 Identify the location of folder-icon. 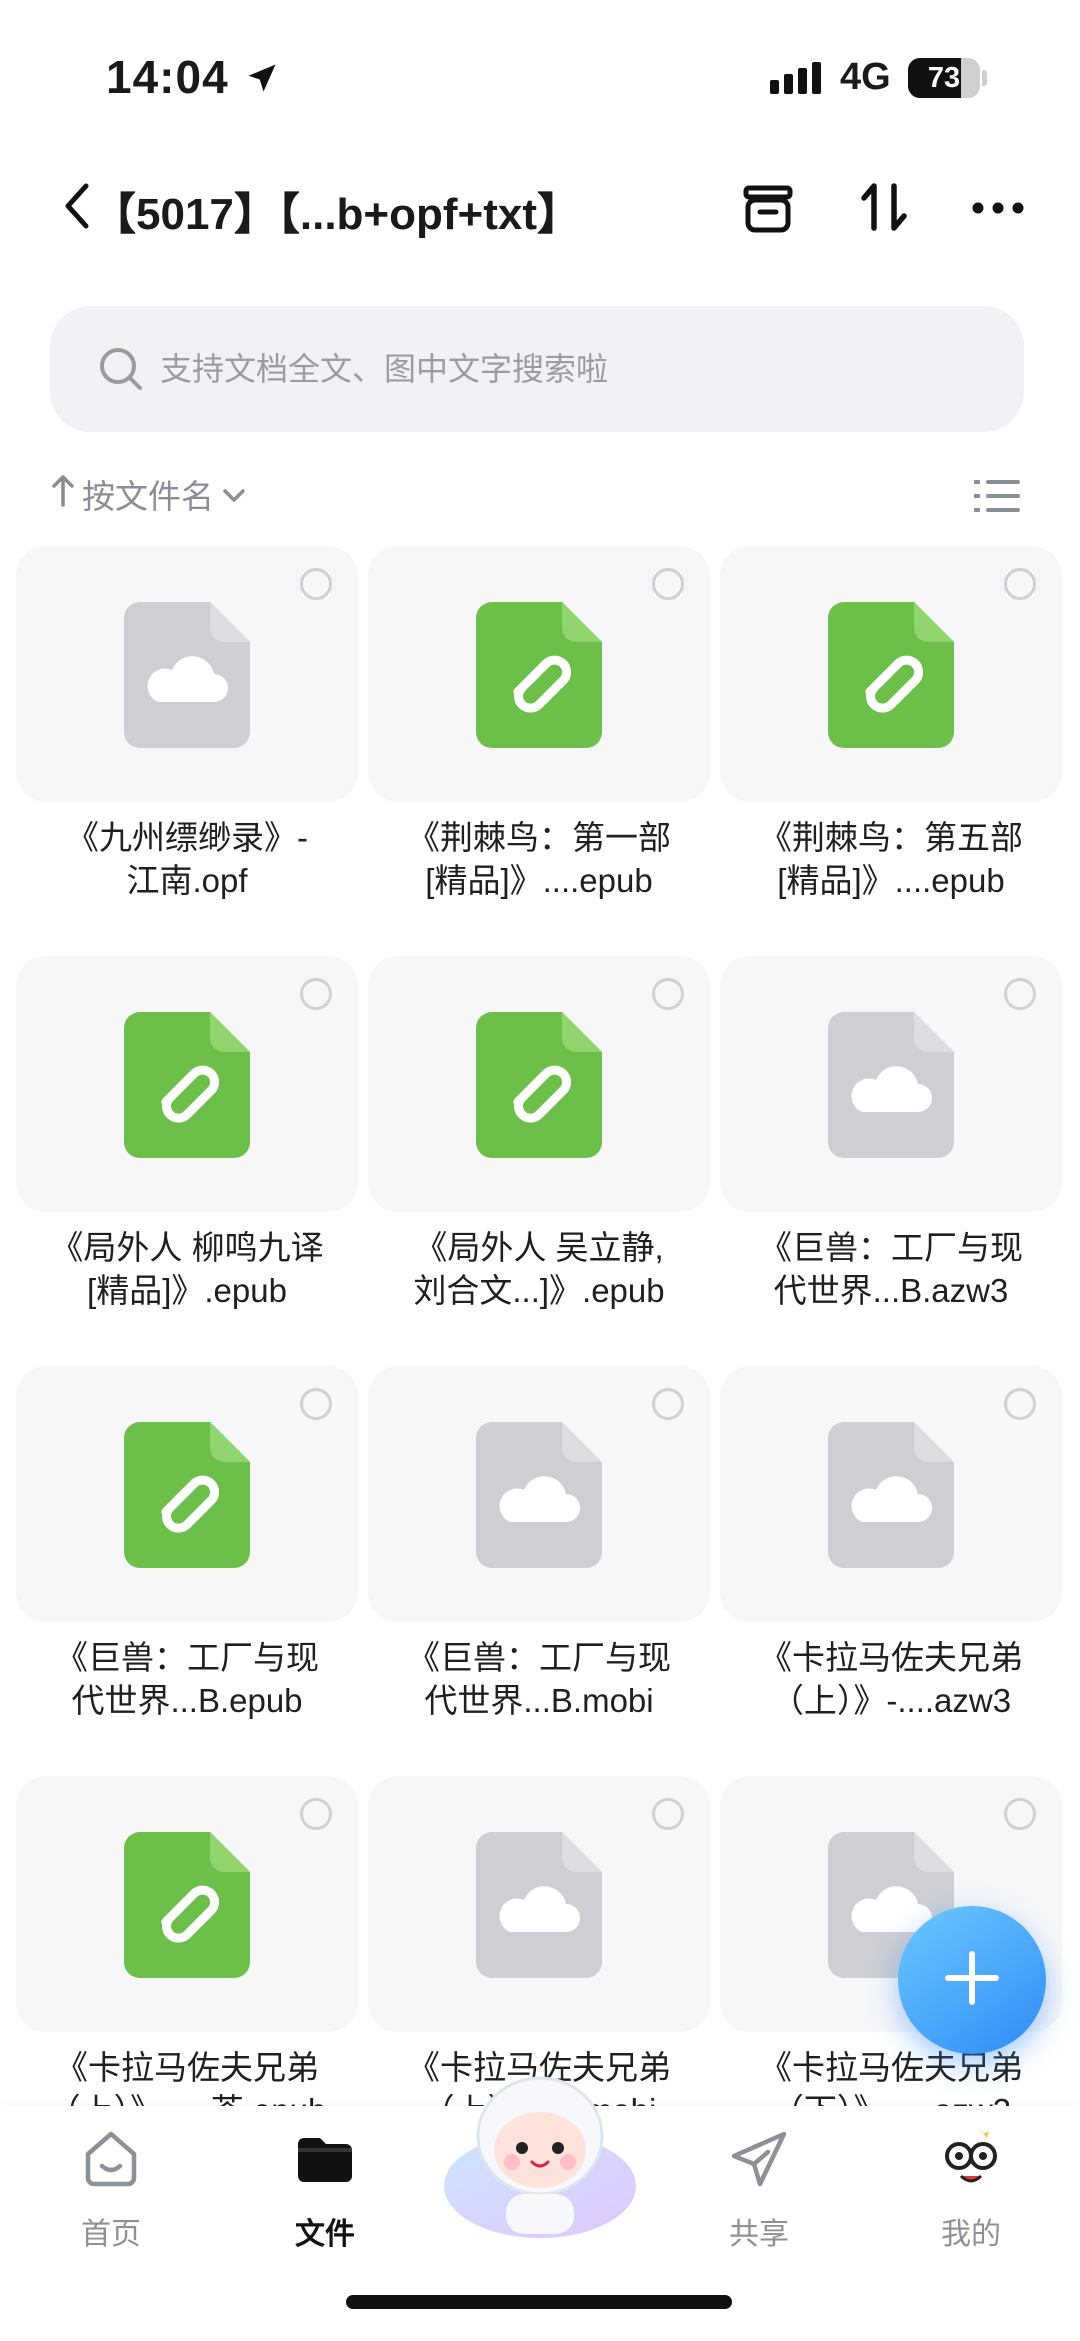
(325, 2161).